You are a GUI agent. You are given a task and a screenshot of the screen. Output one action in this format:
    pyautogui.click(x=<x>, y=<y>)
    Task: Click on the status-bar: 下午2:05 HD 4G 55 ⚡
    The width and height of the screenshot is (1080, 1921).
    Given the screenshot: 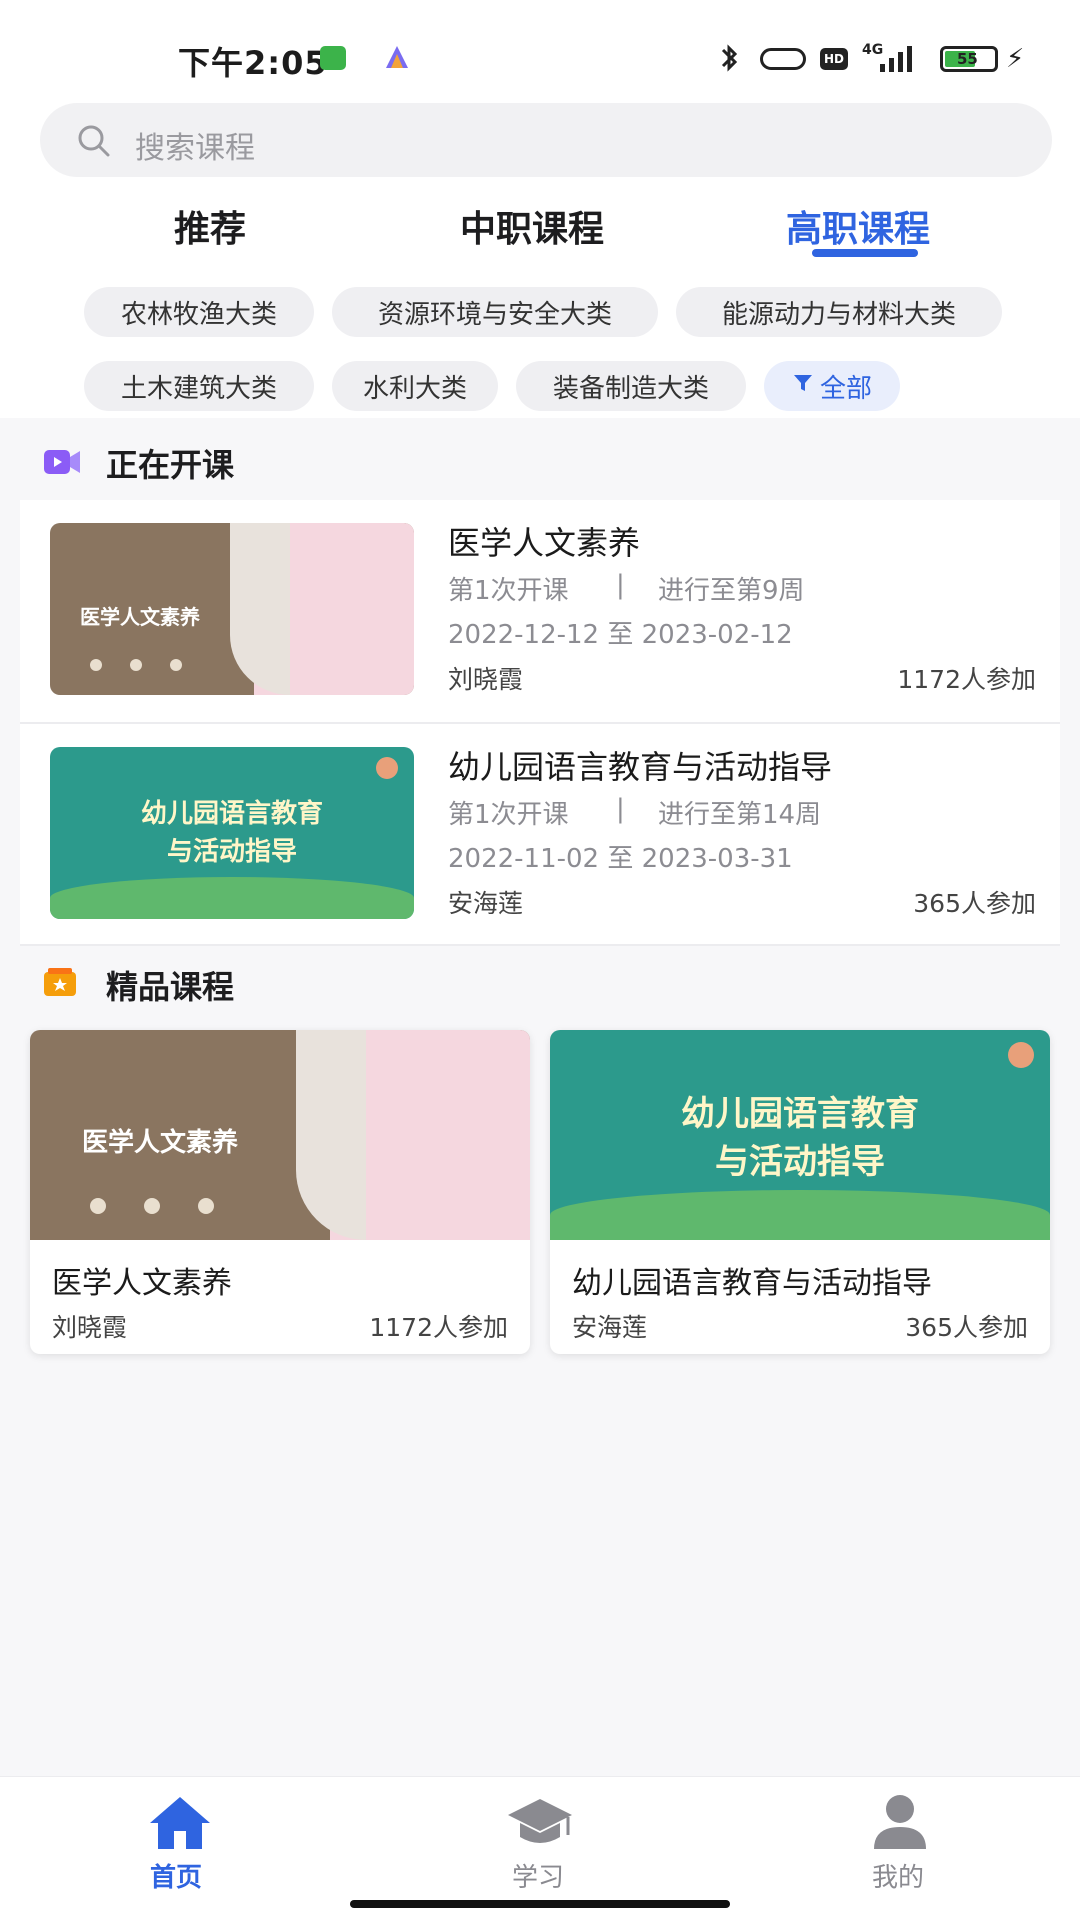 What is the action you would take?
    pyautogui.click(x=540, y=50)
    